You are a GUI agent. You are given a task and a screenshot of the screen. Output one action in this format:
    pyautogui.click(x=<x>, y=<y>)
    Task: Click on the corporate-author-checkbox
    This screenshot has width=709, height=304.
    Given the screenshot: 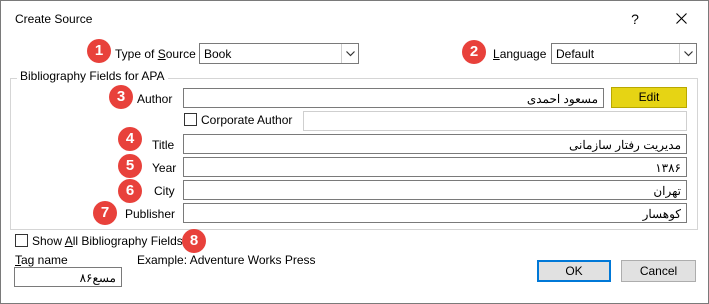 What is the action you would take?
    pyautogui.click(x=190, y=119)
    